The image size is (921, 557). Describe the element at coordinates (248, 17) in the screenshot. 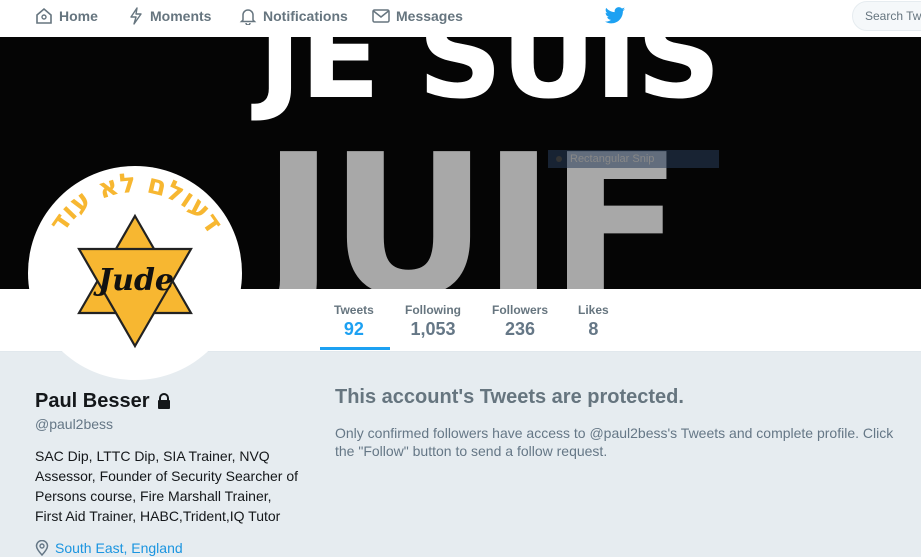

I see `bell-icon` at that location.